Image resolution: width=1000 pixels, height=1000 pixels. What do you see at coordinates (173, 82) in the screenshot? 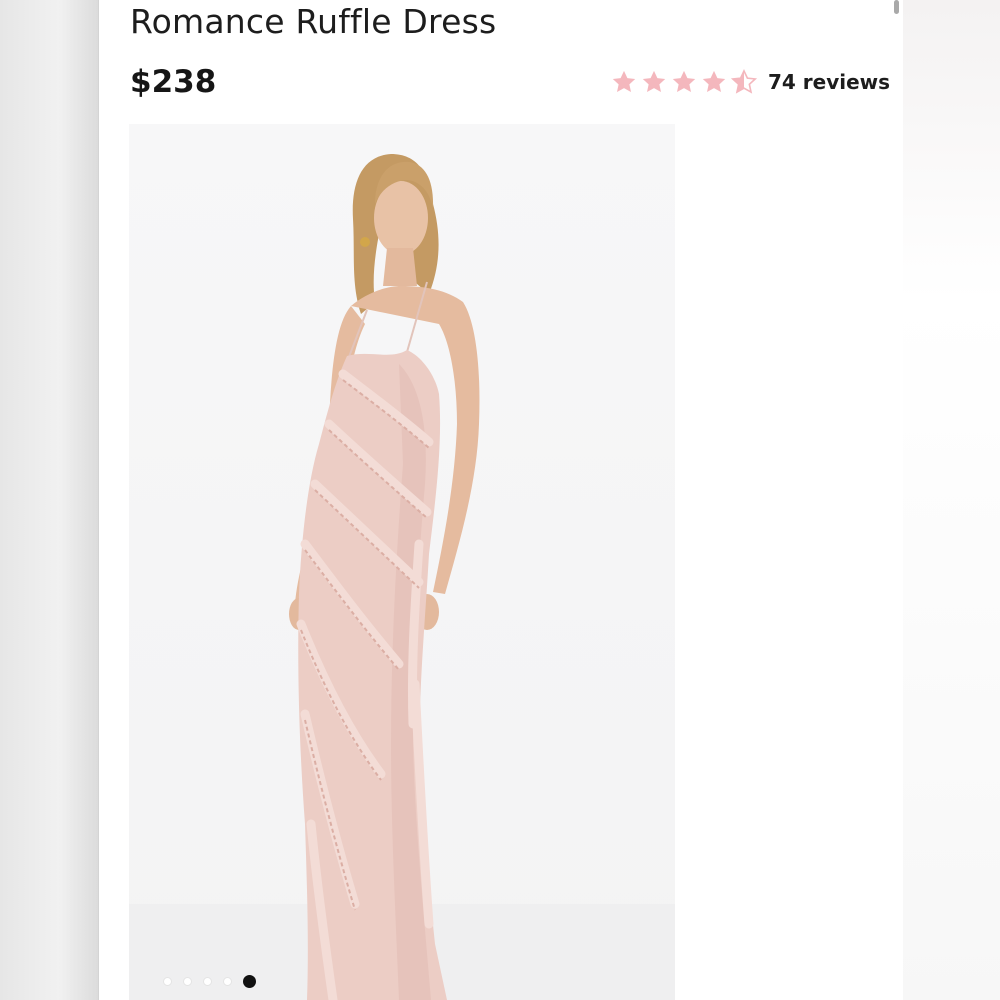
I see `product-price: $238` at bounding box center [173, 82].